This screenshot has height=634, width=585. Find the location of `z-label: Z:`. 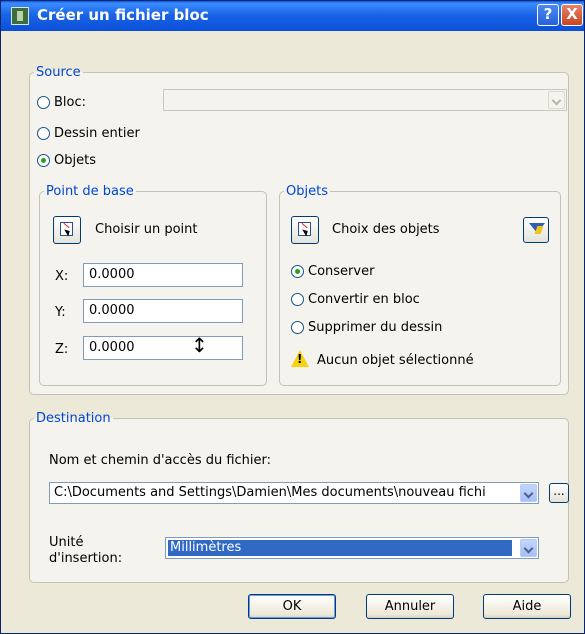

z-label: Z: is located at coordinates (62, 349).